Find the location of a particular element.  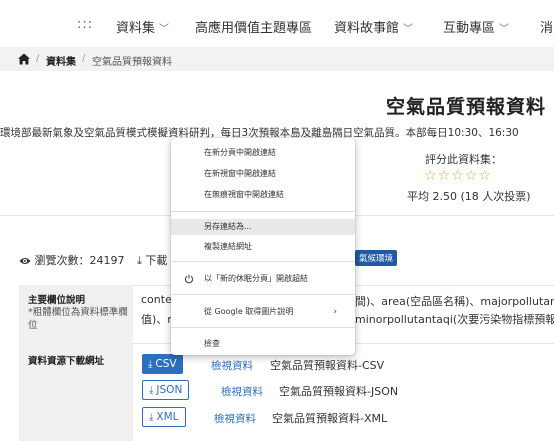

apps-menu-icon: ::: is located at coordinates (85, 24).